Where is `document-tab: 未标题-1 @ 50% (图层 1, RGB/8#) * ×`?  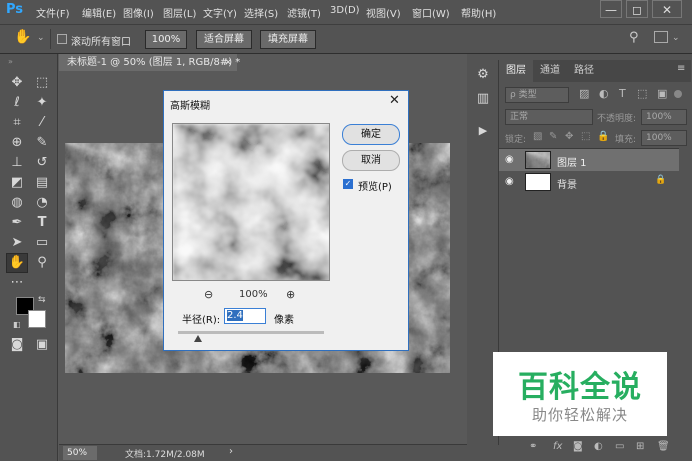
document-tab: 未标题-1 @ 50% (图层 1, RGB/8#) * × is located at coordinates (149, 62).